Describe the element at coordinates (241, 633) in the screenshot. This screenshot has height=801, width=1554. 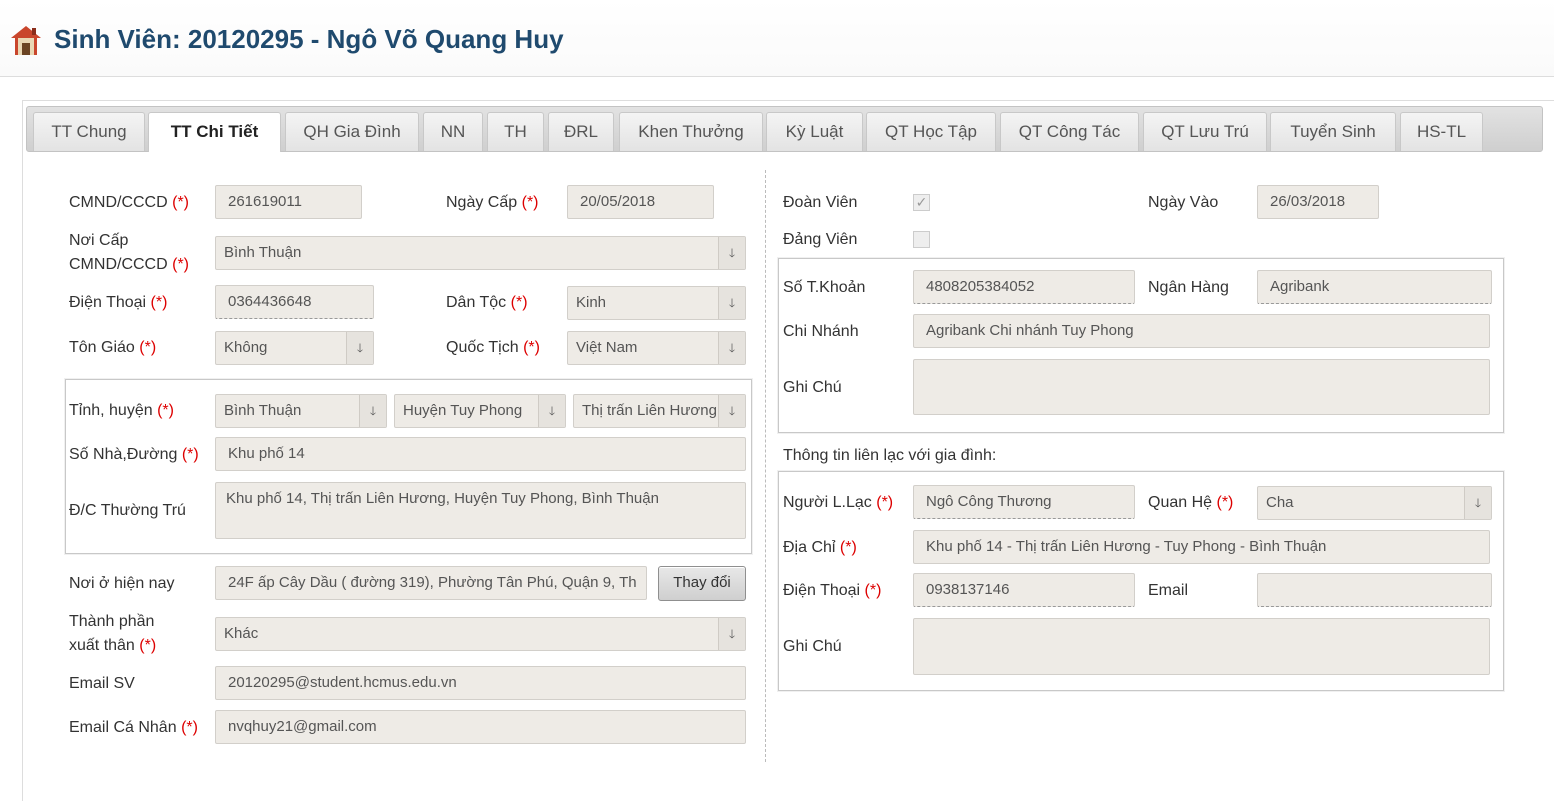
I see `thanh-phan-value: Khác` at that location.